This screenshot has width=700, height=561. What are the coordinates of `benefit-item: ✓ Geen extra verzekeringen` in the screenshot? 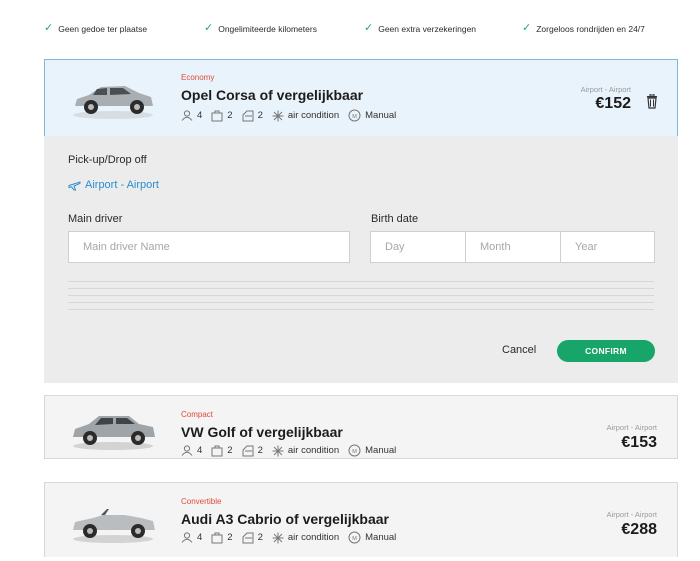 It's located at (420, 28).